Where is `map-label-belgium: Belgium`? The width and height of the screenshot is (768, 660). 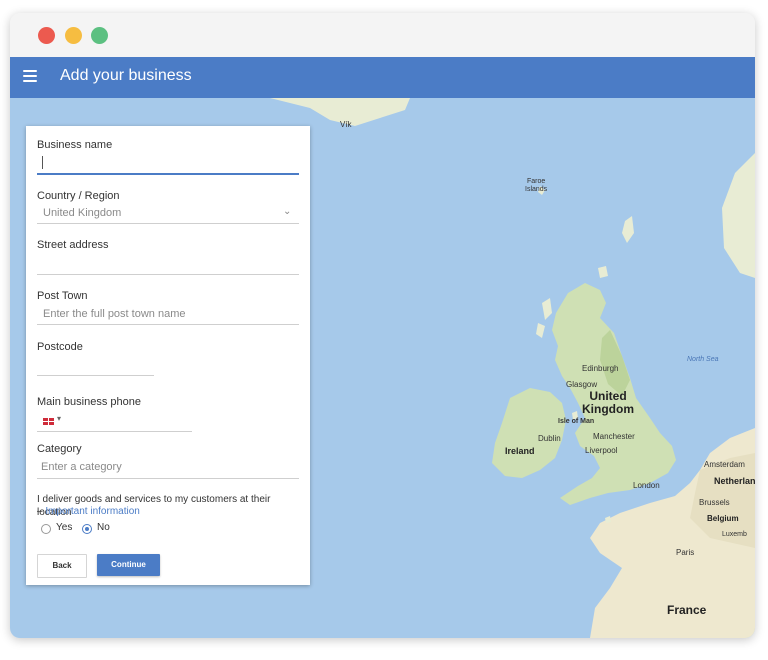
map-label-belgium: Belgium is located at coordinates (723, 518).